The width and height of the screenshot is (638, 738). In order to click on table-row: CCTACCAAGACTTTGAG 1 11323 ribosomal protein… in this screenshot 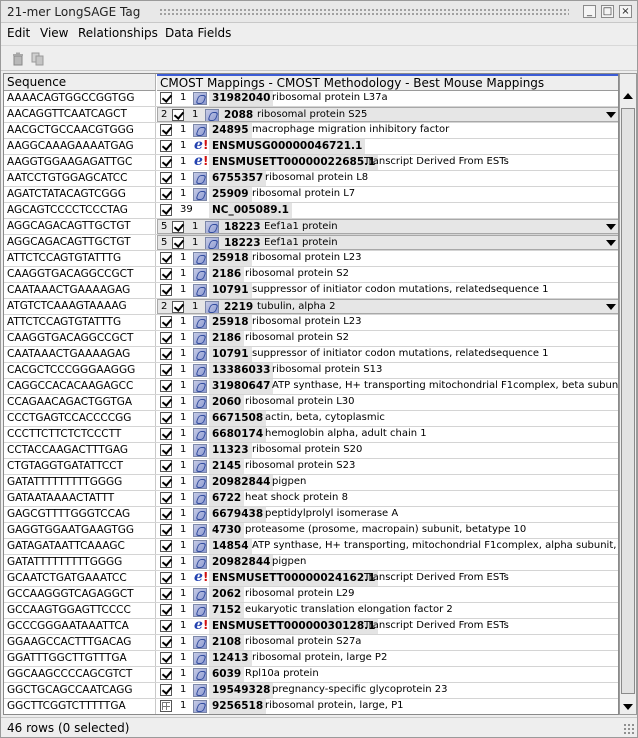, I will do `click(311, 451)`.